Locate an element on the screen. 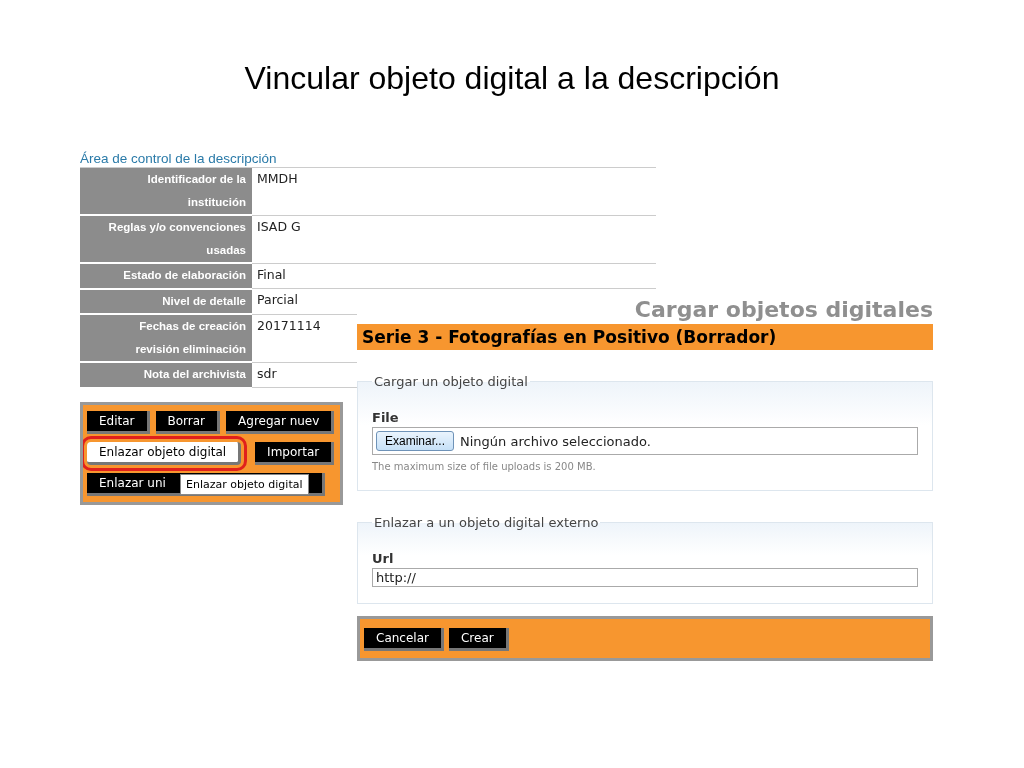 The image size is (1024, 768). hint-text: The maximum size of file uploads is 200 MB. is located at coordinates (484, 466).